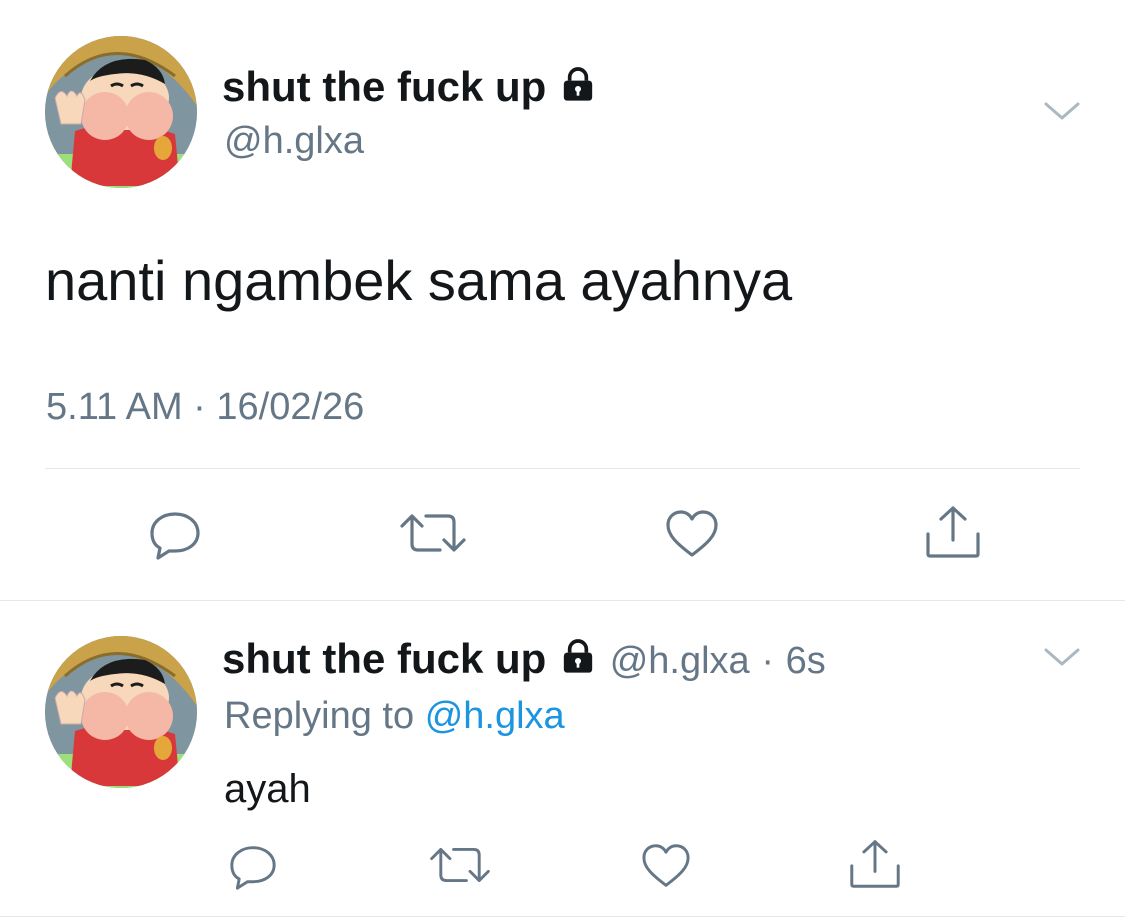  What do you see at coordinates (114, 407) in the screenshot?
I see `tweet-time: 5.11 AM` at bounding box center [114, 407].